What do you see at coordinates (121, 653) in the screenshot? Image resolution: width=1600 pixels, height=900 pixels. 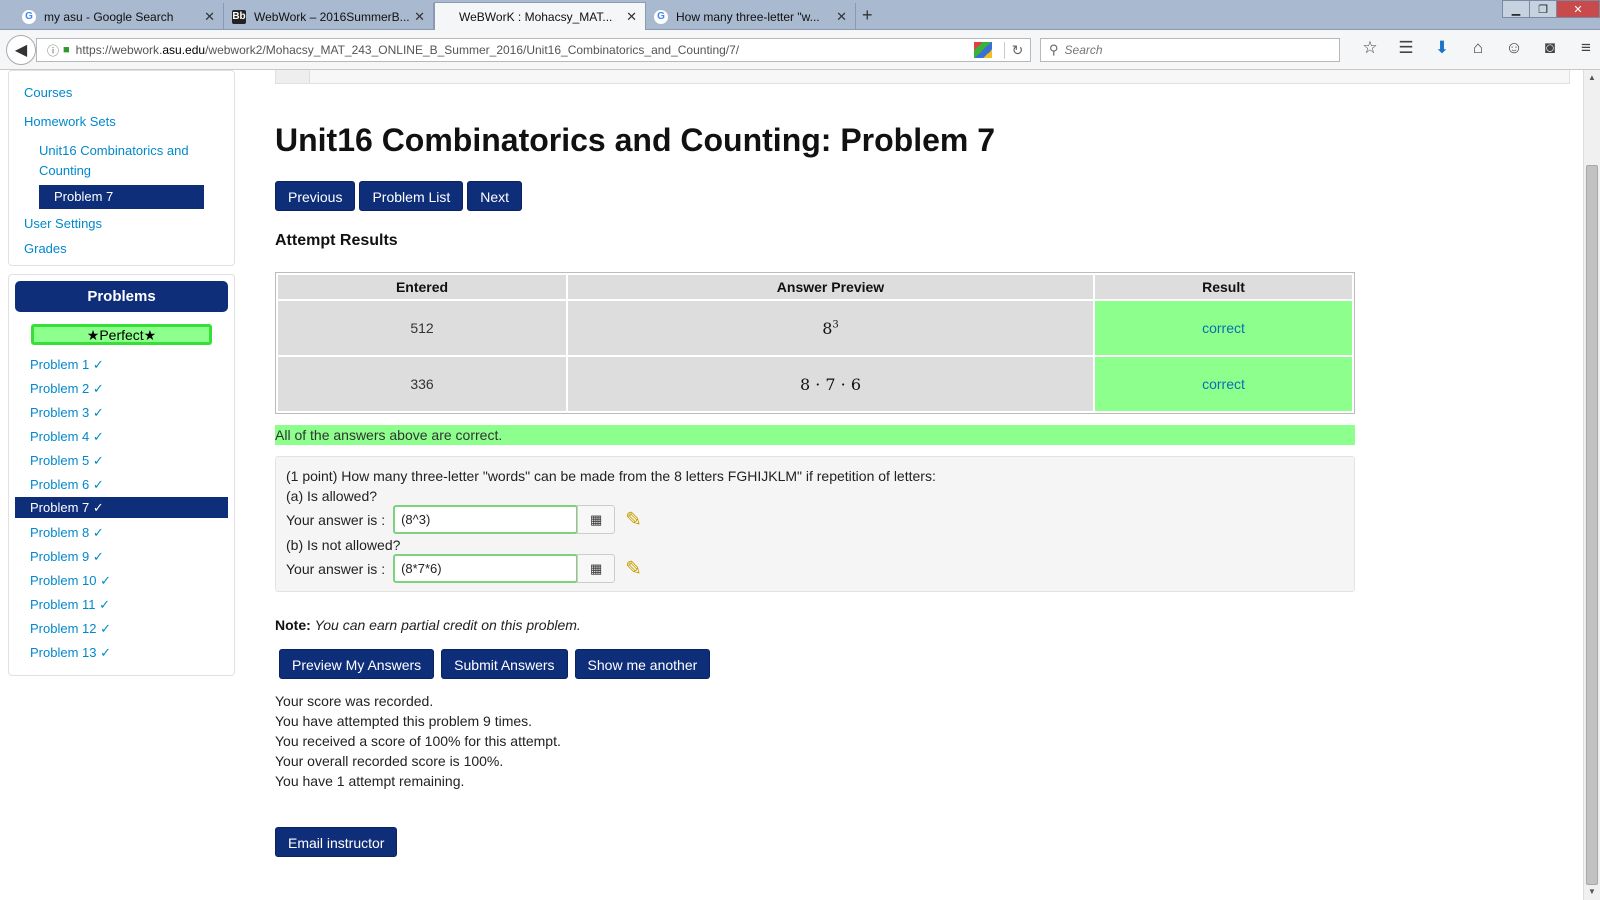 I see `problem-link-13: Problem 13 ✓` at bounding box center [121, 653].